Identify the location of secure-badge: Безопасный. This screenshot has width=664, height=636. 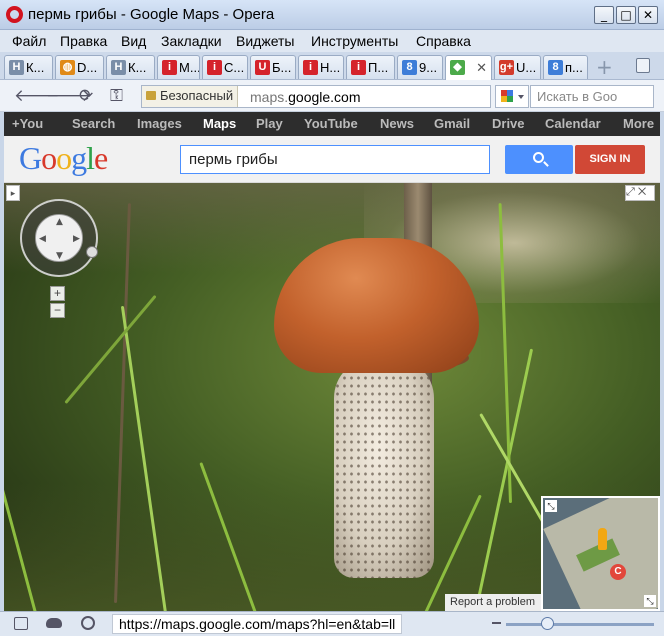
(190, 96).